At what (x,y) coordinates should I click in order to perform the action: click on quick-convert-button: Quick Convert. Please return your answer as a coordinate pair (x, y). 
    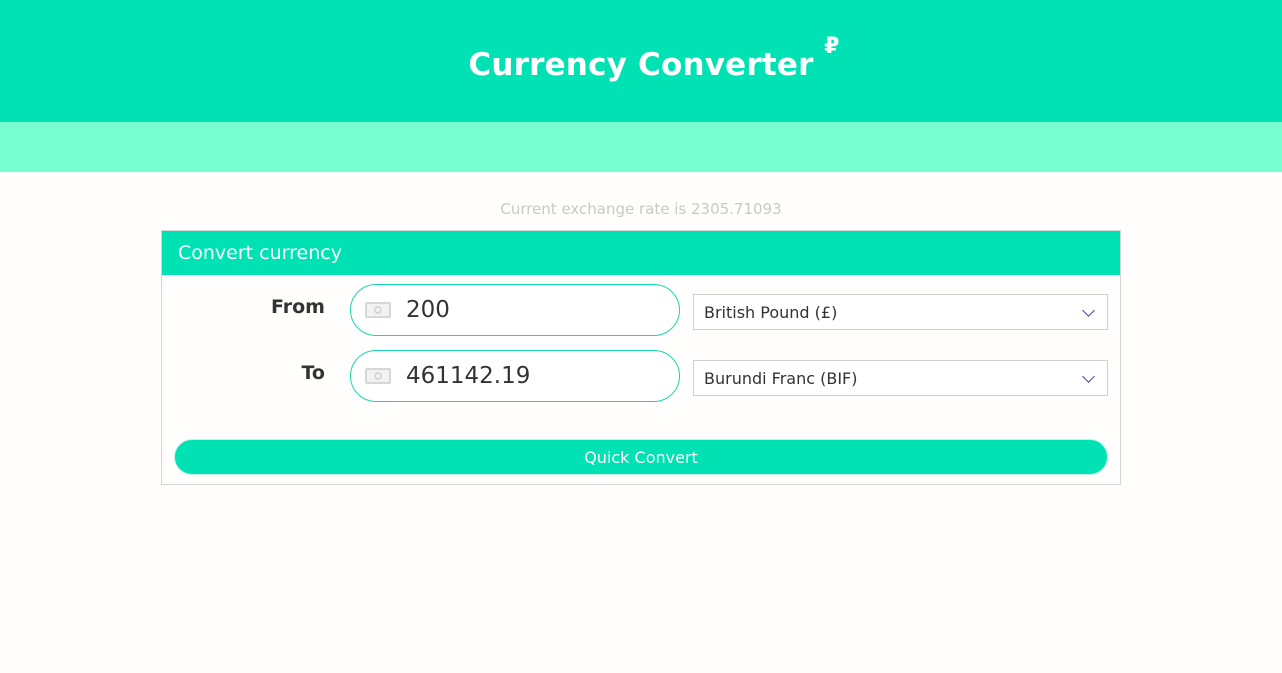
    Looking at the image, I should click on (641, 457).